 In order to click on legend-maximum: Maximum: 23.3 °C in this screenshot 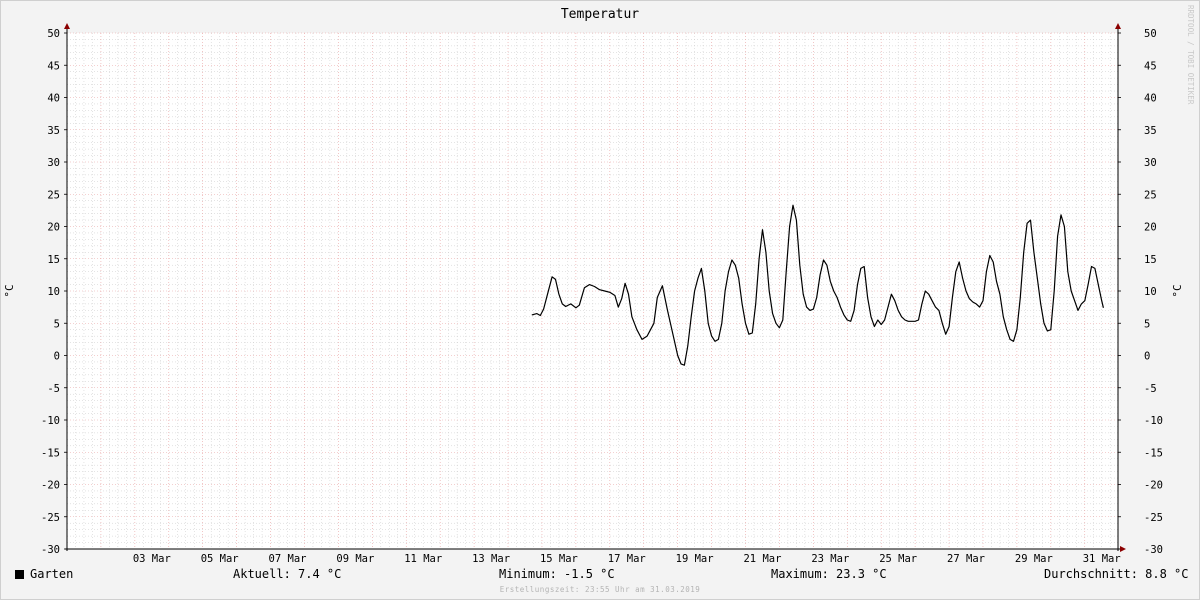, I will do `click(829, 574)`.